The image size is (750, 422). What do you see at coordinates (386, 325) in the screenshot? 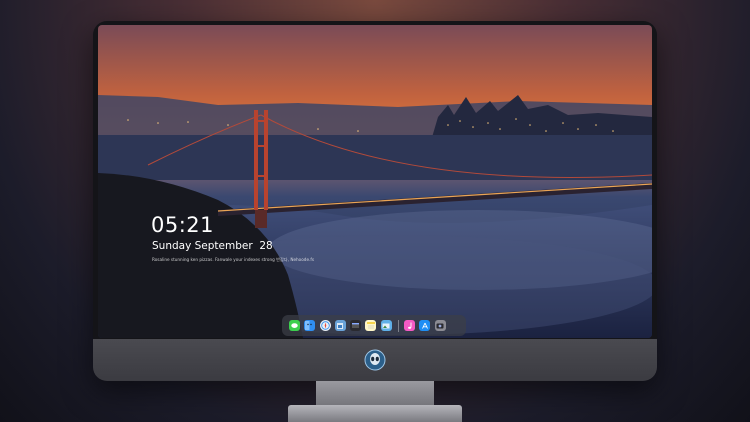
I see `photos-icon` at bounding box center [386, 325].